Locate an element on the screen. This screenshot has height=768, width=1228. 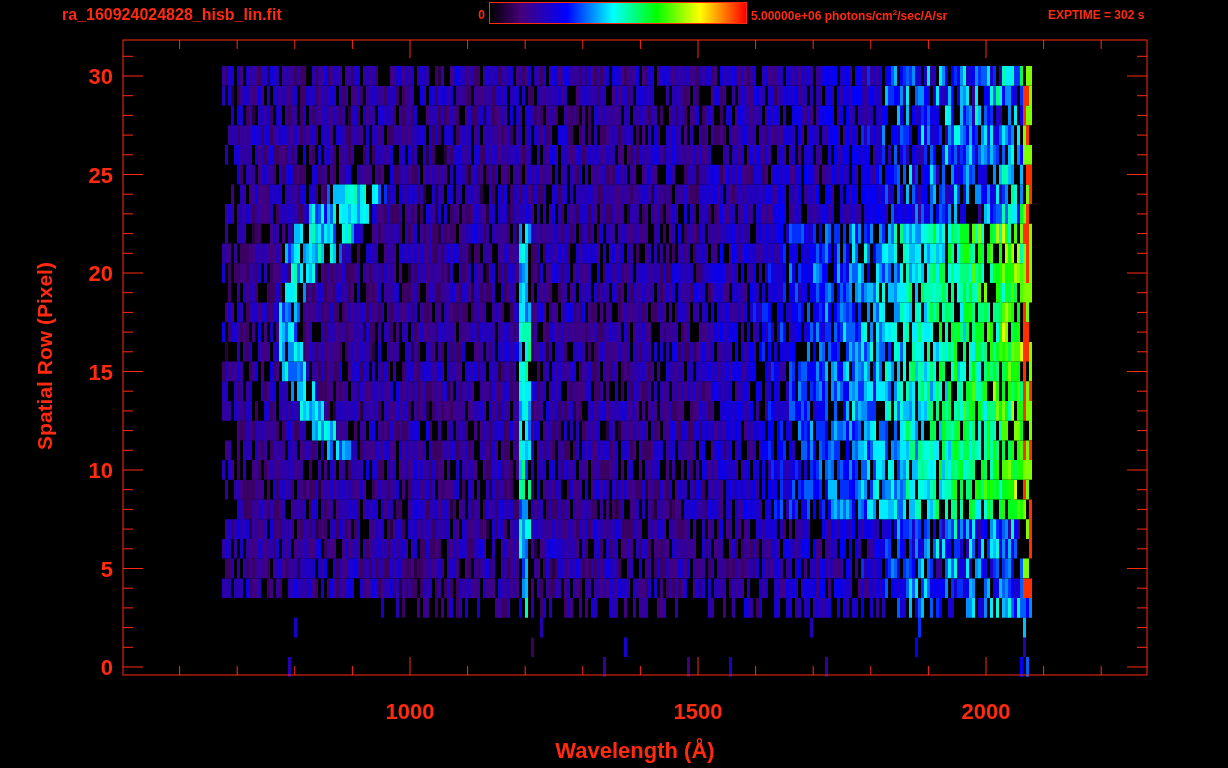
y-axis-title: Spatial Row (Pixel) is located at coordinates (44, 356).